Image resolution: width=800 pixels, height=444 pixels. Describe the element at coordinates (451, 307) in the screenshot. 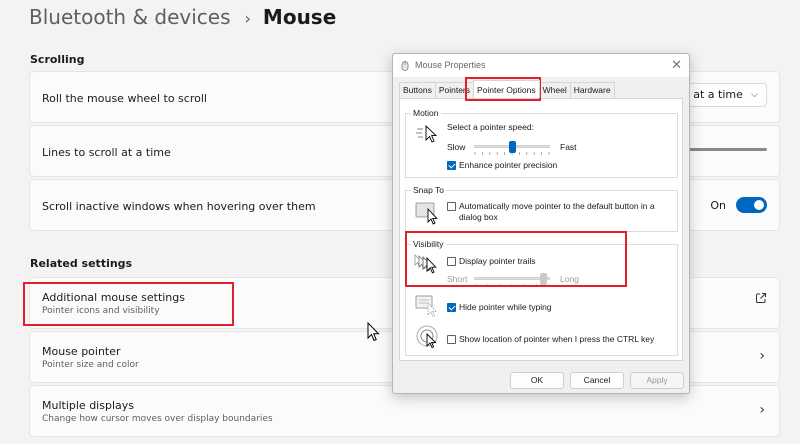

I see `hide-pointer-checkbox` at that location.